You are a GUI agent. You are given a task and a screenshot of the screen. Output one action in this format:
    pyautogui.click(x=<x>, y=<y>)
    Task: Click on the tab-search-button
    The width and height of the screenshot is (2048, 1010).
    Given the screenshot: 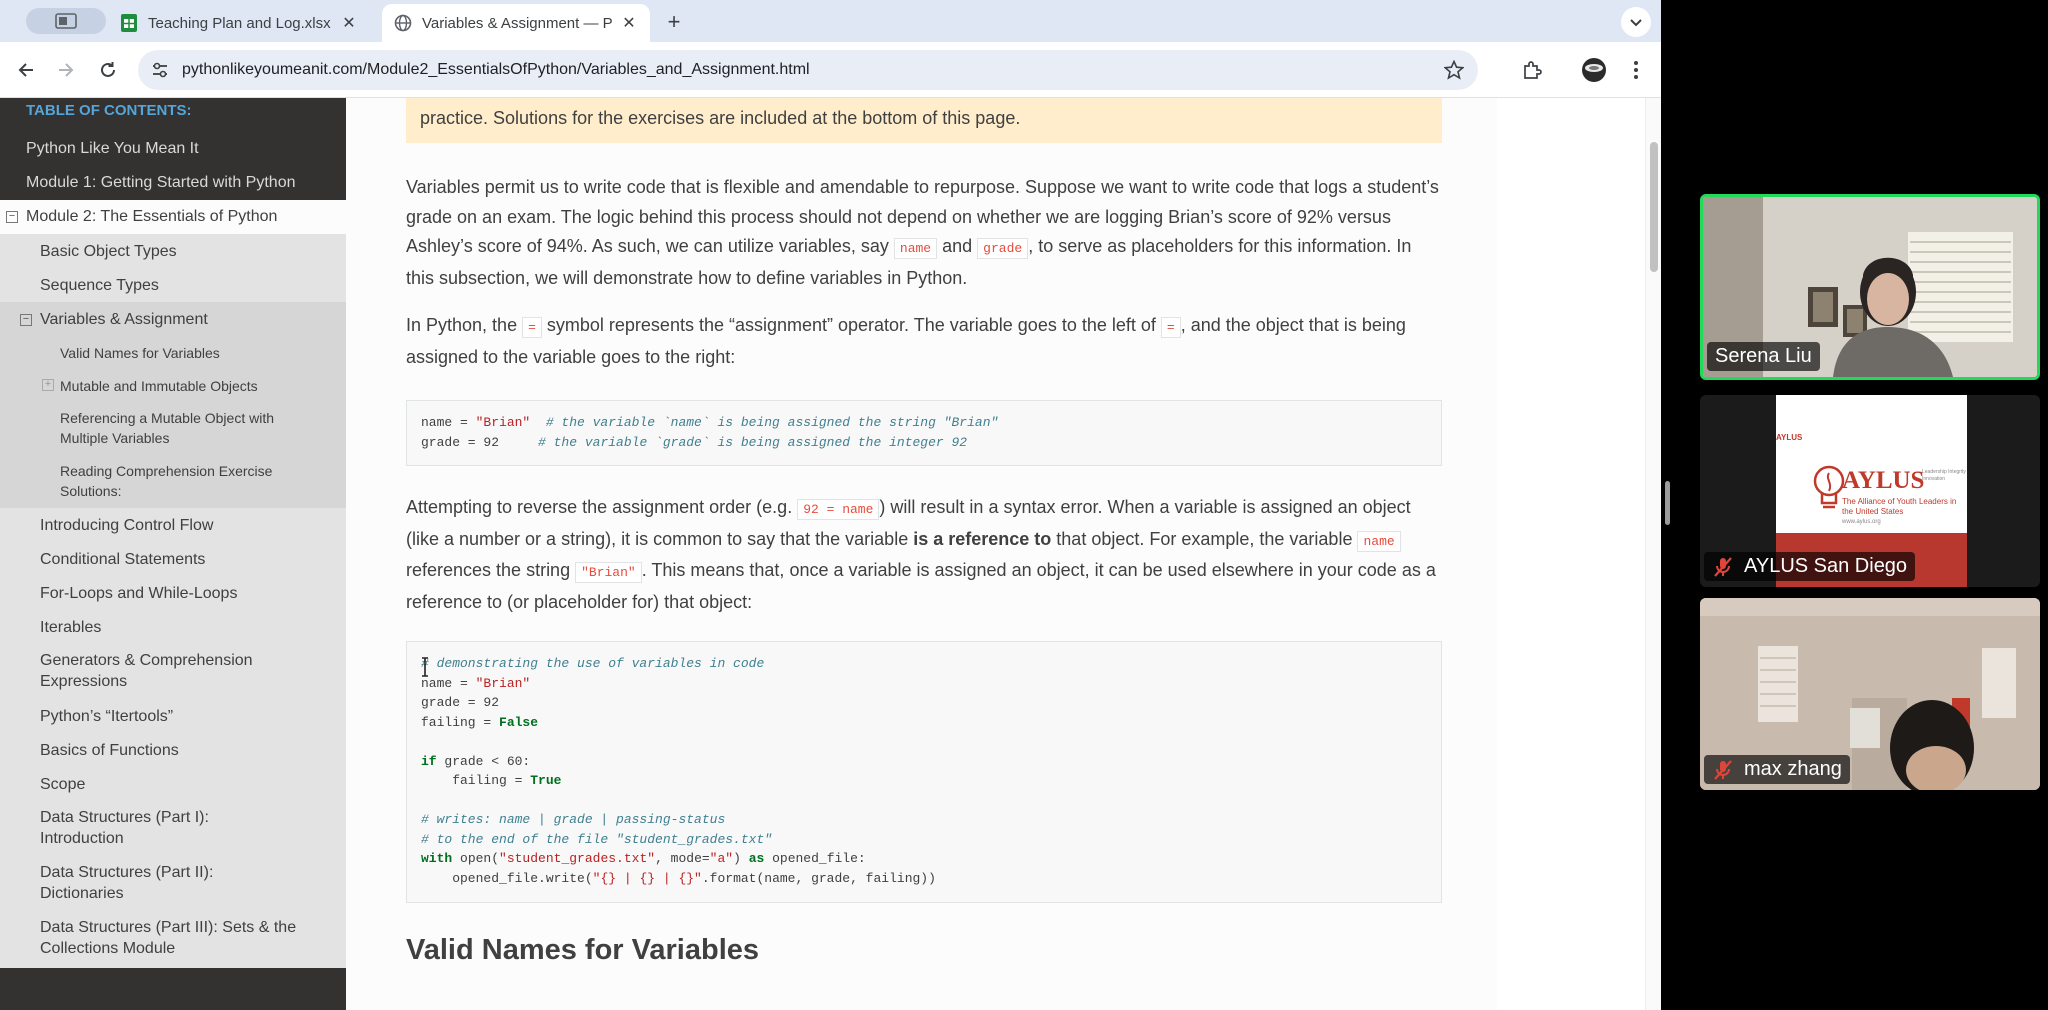 What is the action you would take?
    pyautogui.click(x=66, y=21)
    